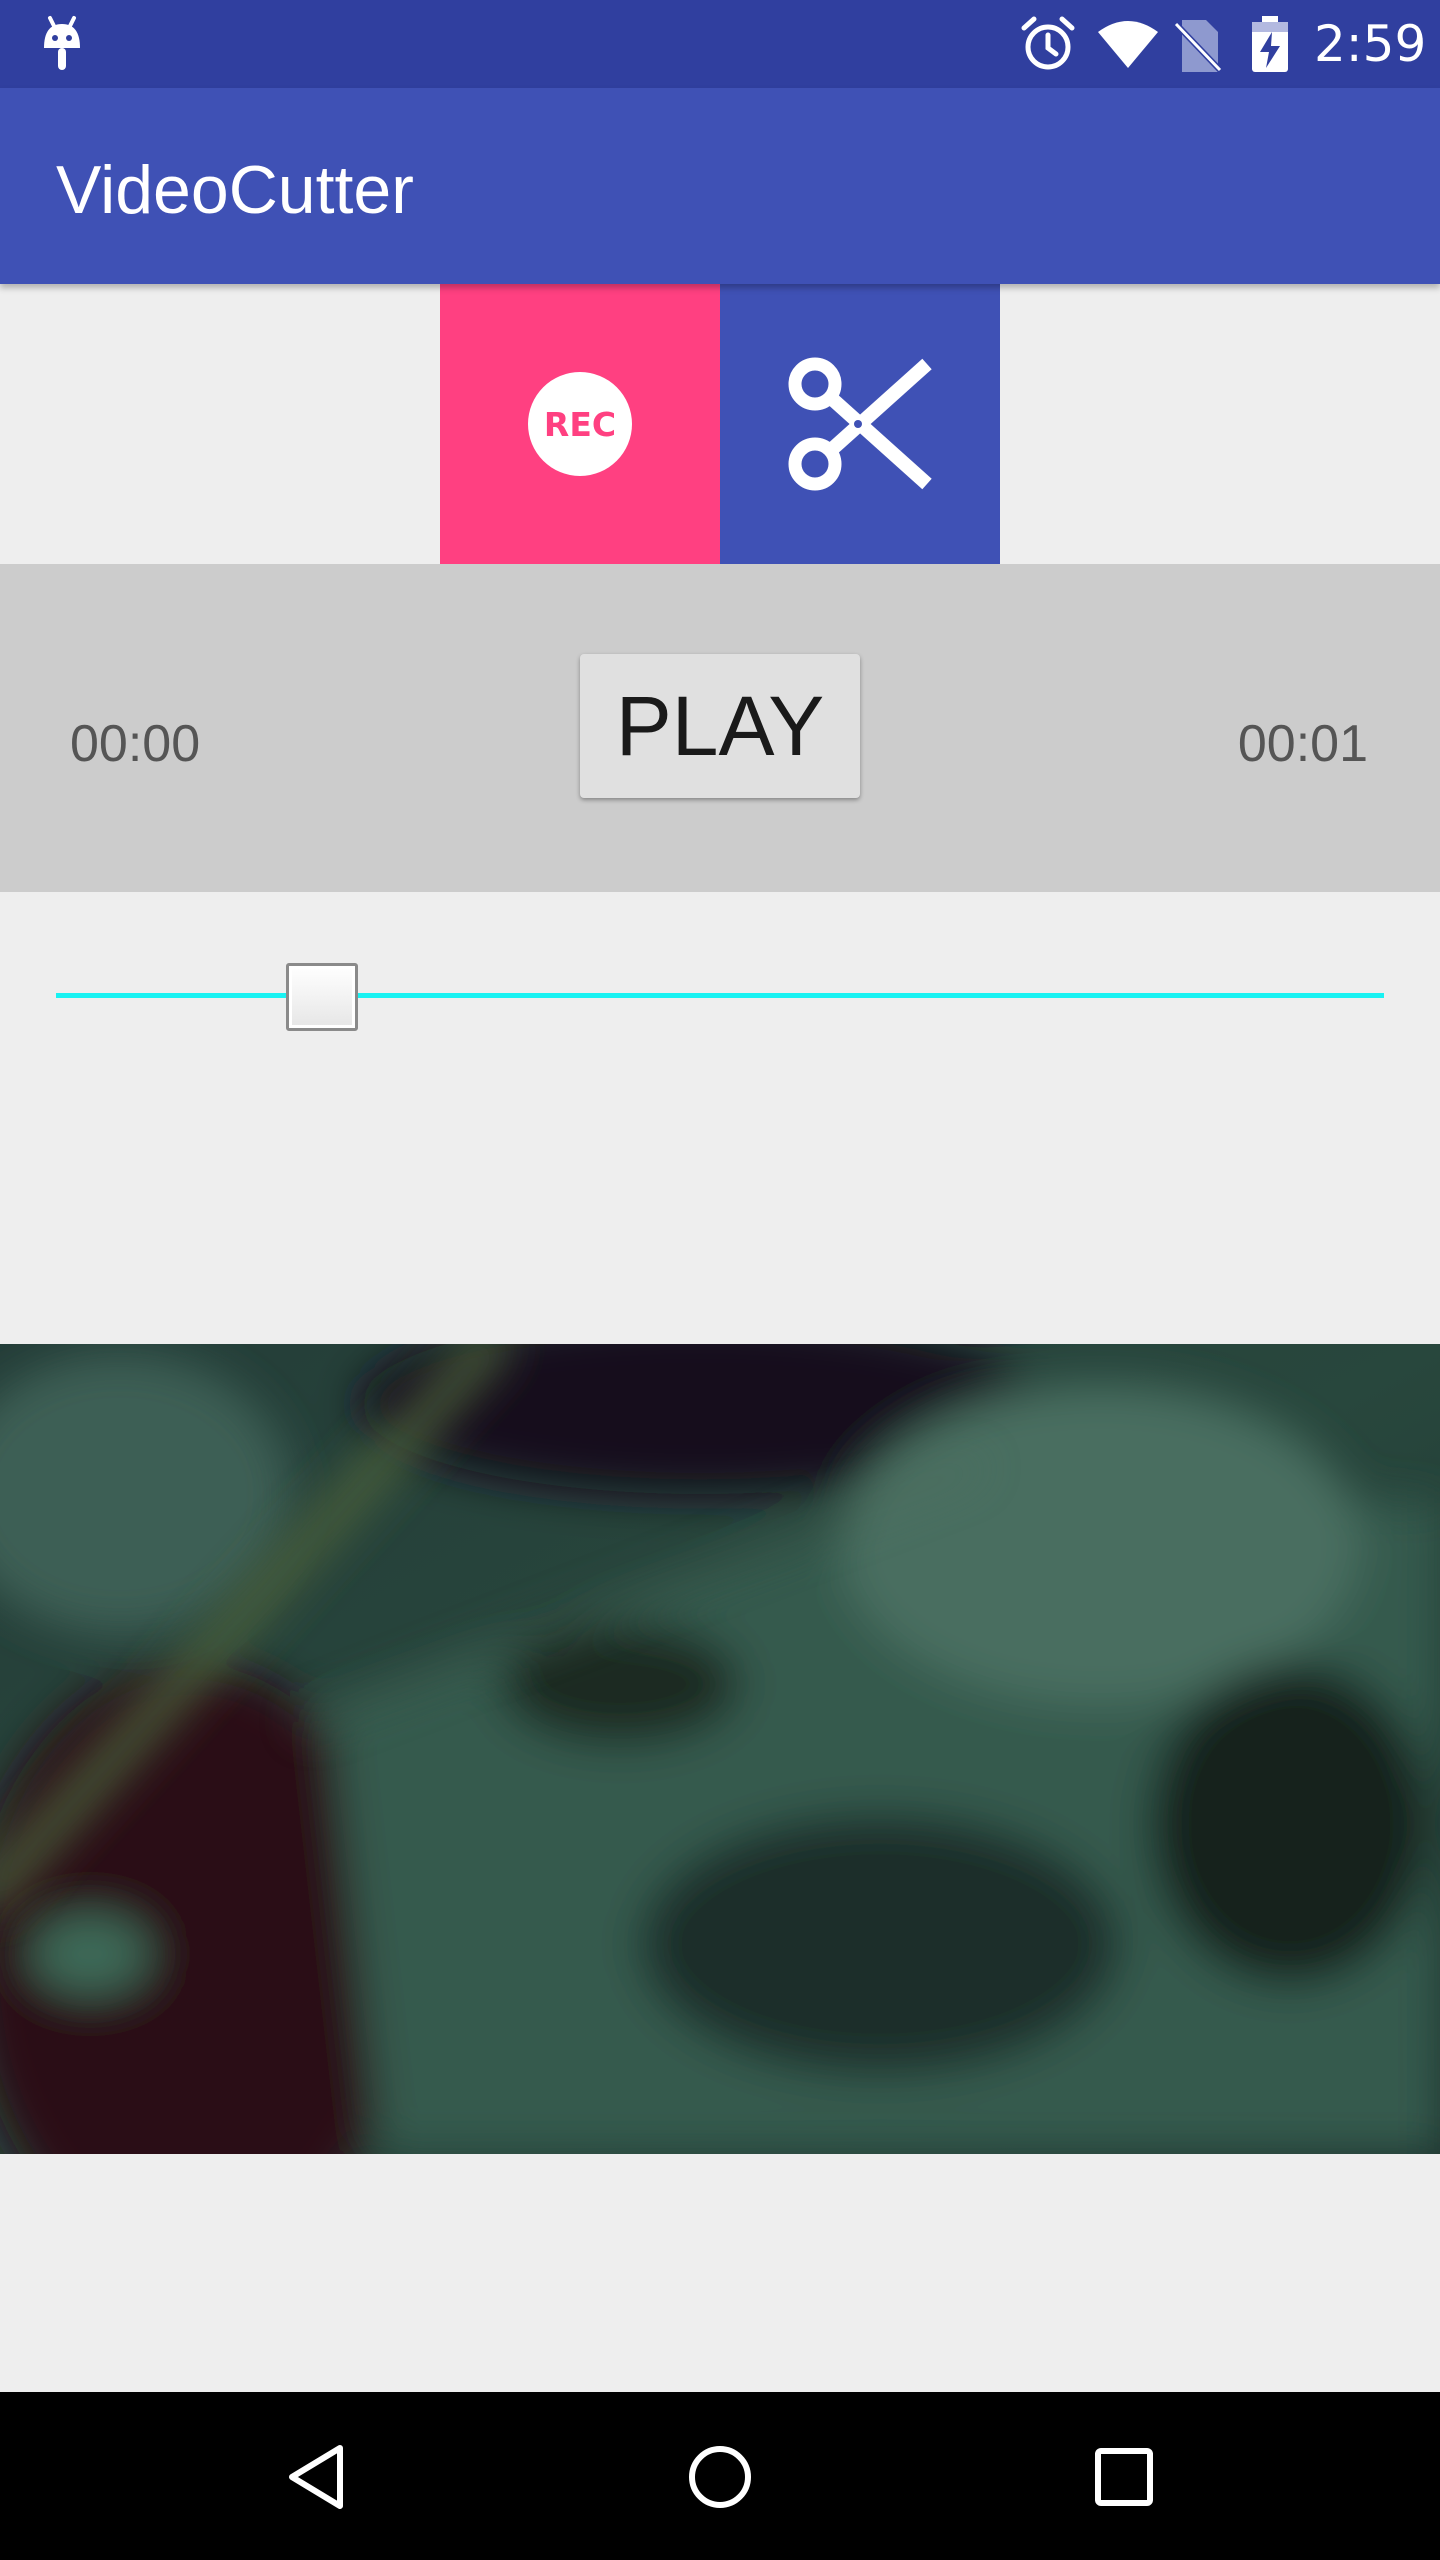 This screenshot has width=1440, height=2560. I want to click on alarm-icon, so click(1048, 43).